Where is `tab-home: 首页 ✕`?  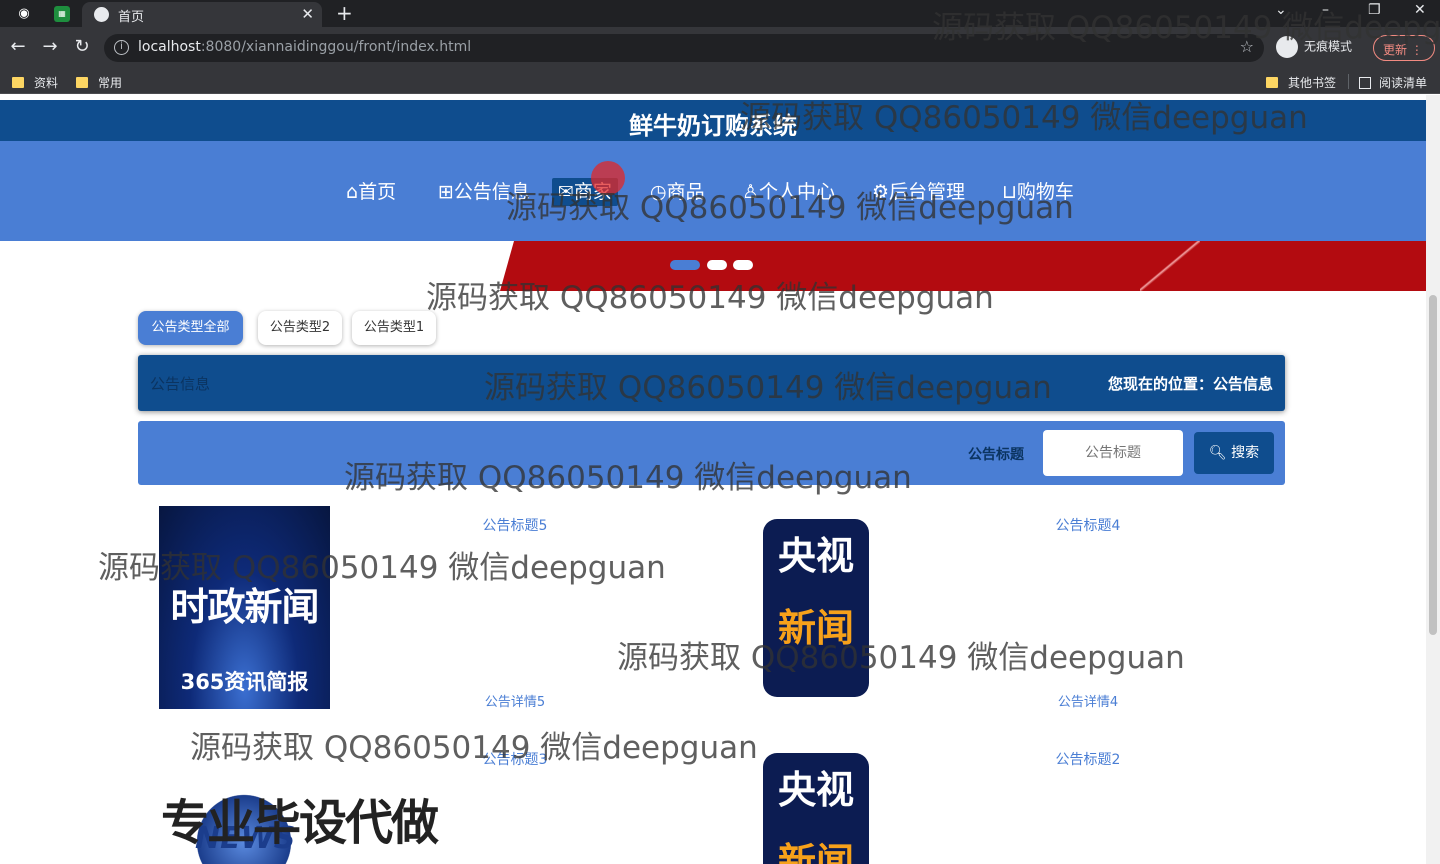
tab-home: 首页 ✕ is located at coordinates (202, 14).